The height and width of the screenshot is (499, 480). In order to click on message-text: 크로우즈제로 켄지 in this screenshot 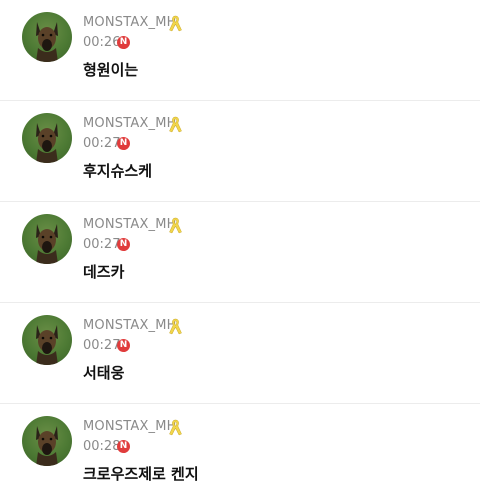, I will do `click(141, 474)`.